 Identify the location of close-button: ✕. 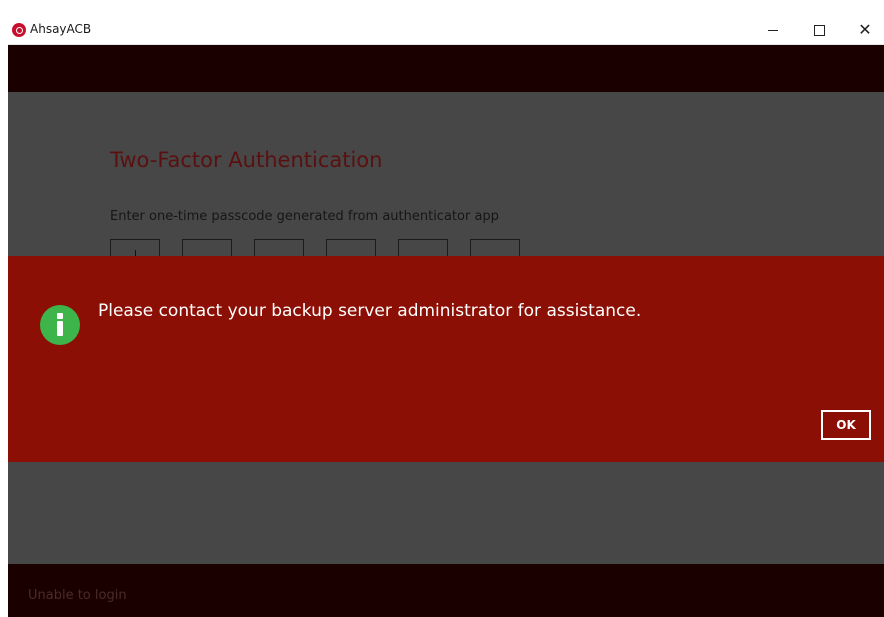
(863, 30).